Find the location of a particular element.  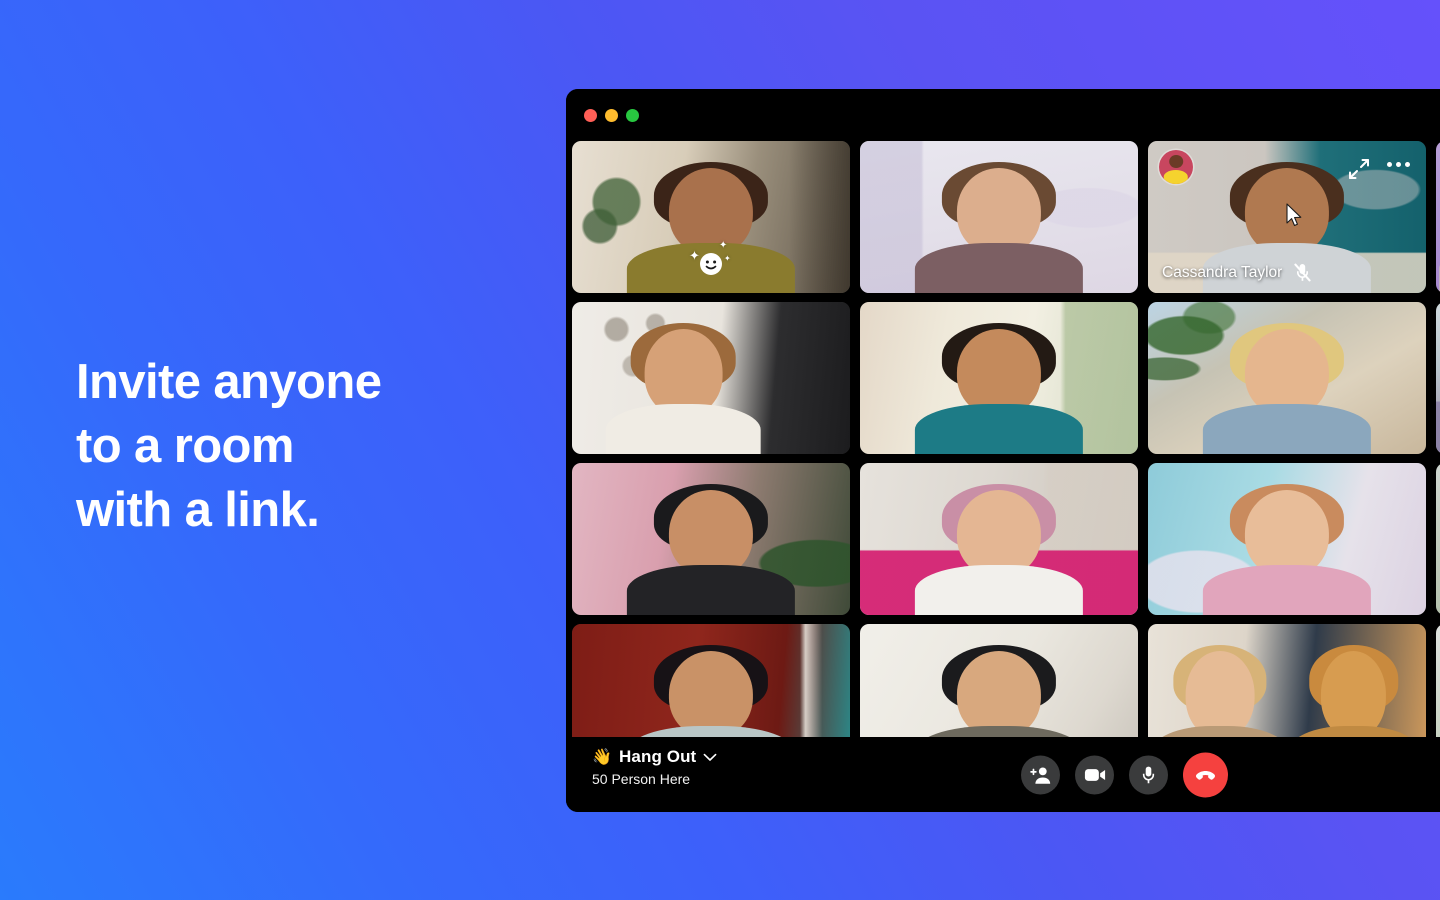

chevron-down-icon is located at coordinates (710, 757).